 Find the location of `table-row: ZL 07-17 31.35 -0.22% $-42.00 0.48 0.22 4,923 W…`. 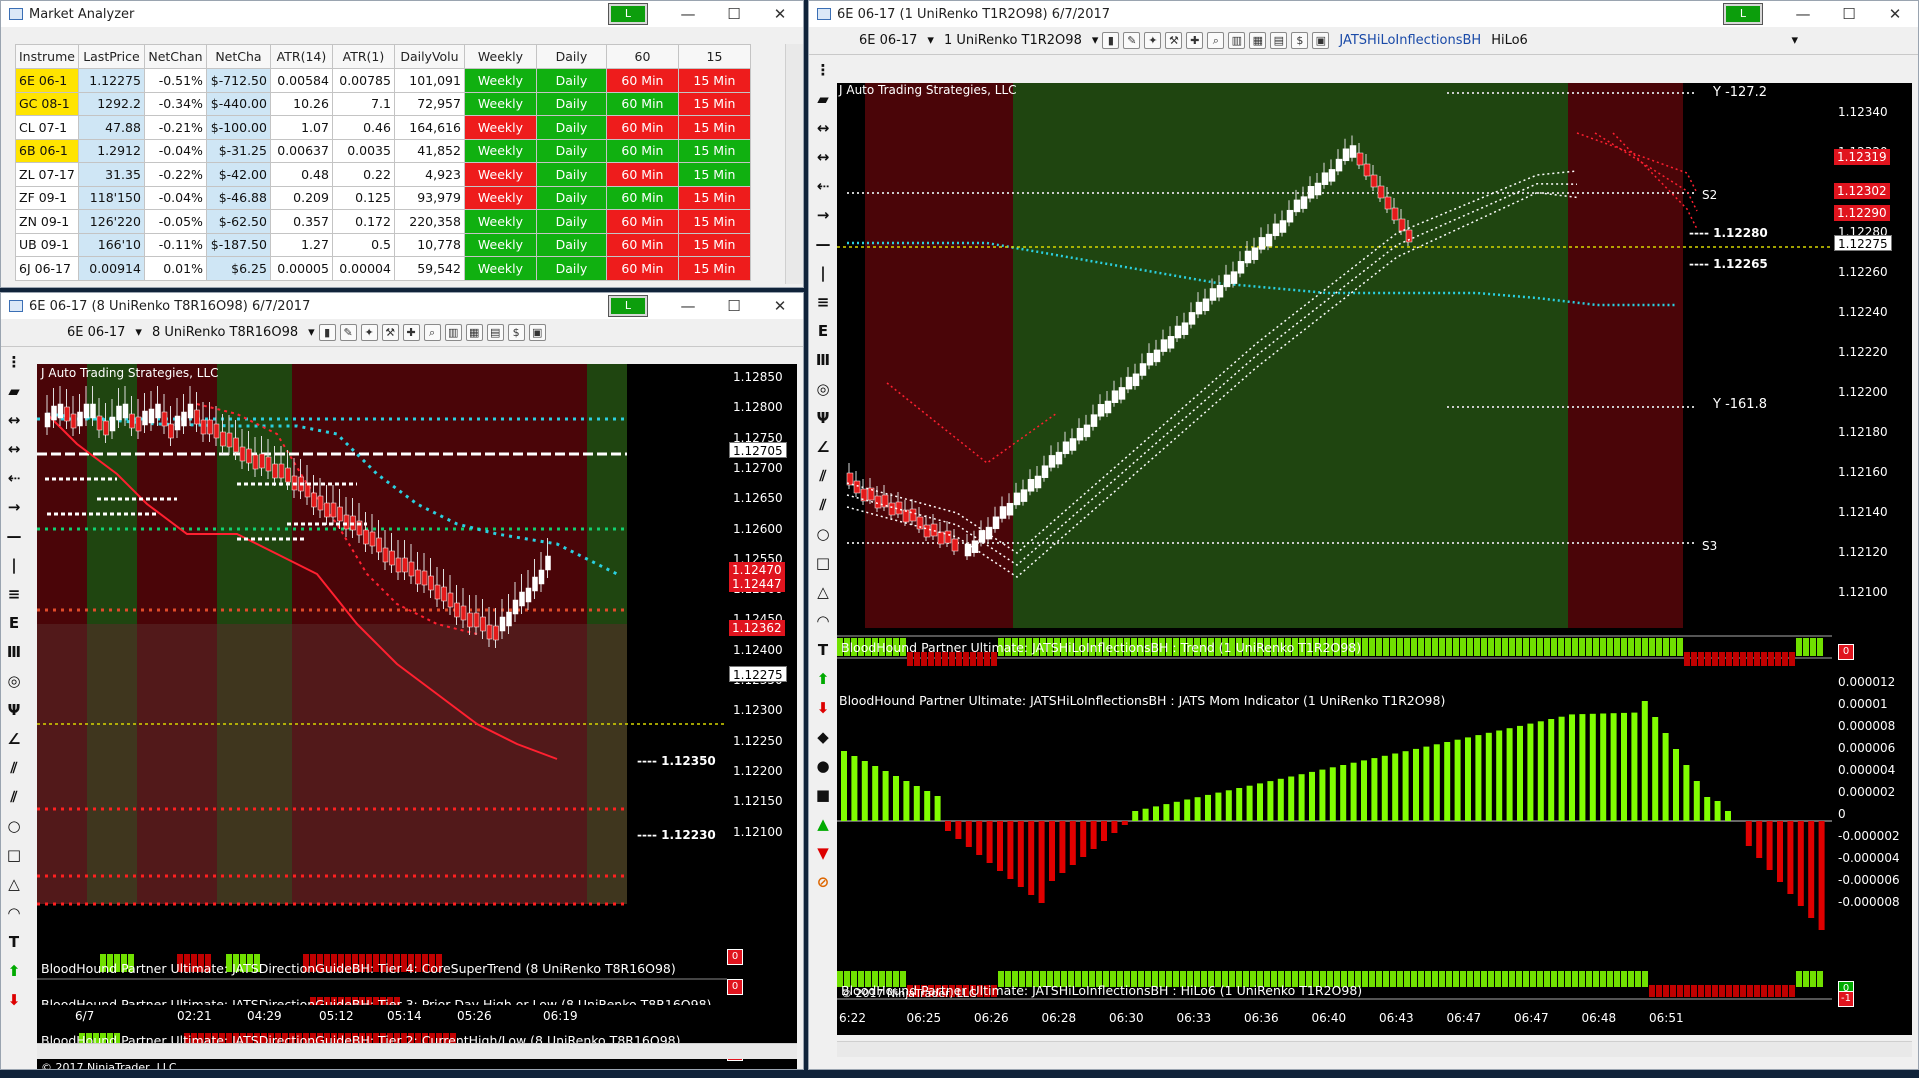

table-row: ZL 07-17 31.35 -0.22% $-42.00 0.48 0.22 4,923 W… is located at coordinates (383, 174).